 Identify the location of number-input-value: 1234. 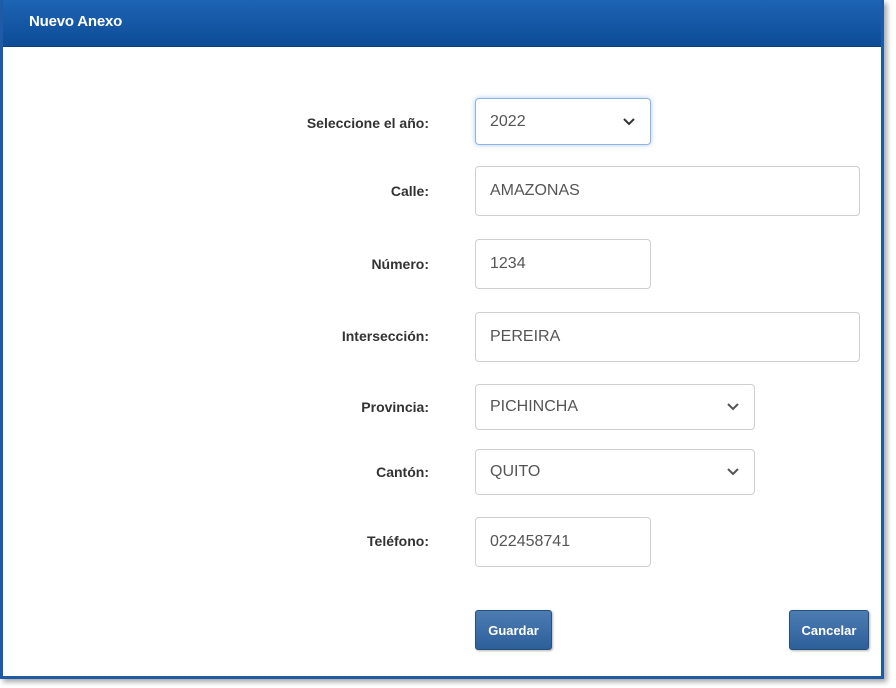
(508, 263).